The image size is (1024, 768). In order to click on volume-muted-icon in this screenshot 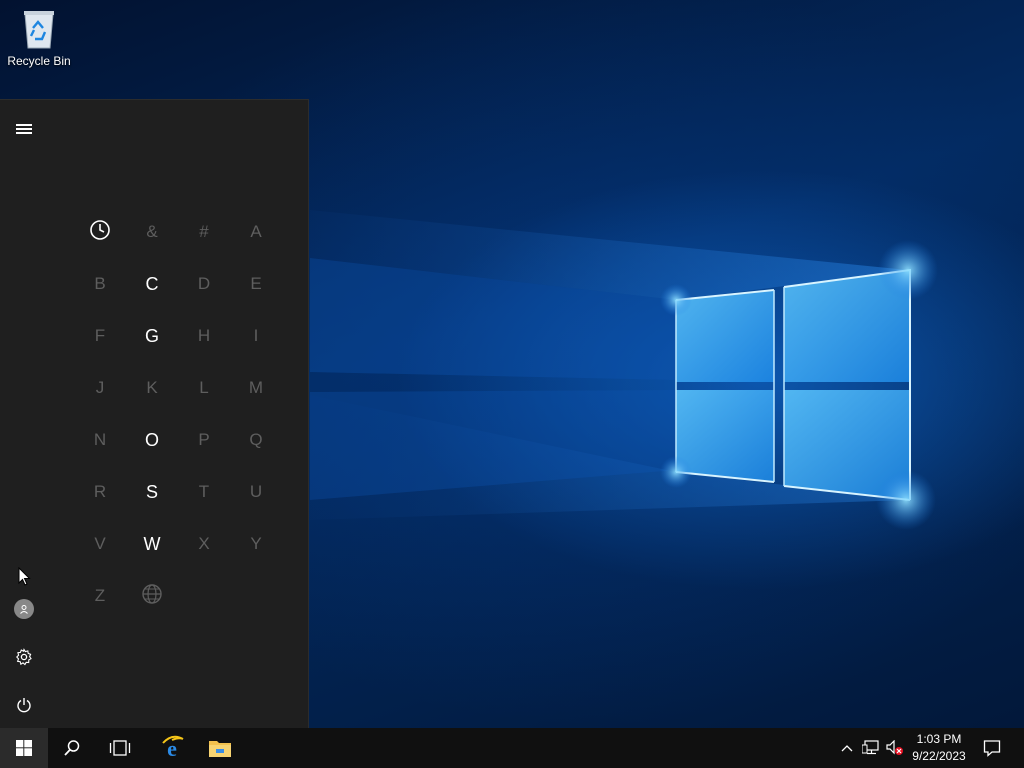, I will do `click(894, 747)`.